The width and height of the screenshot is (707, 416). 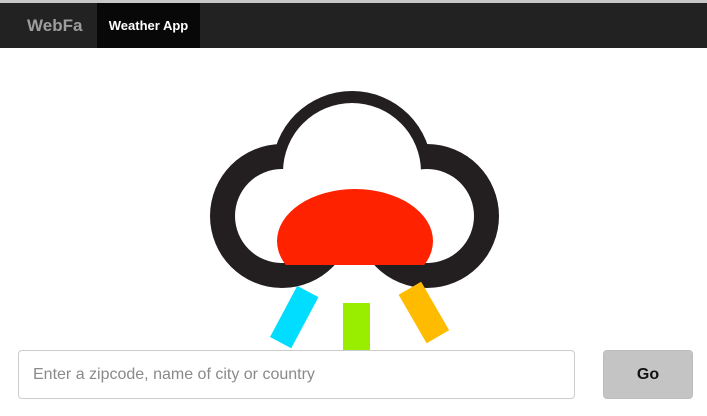 I want to click on ray-orange-shape, so click(x=424, y=312).